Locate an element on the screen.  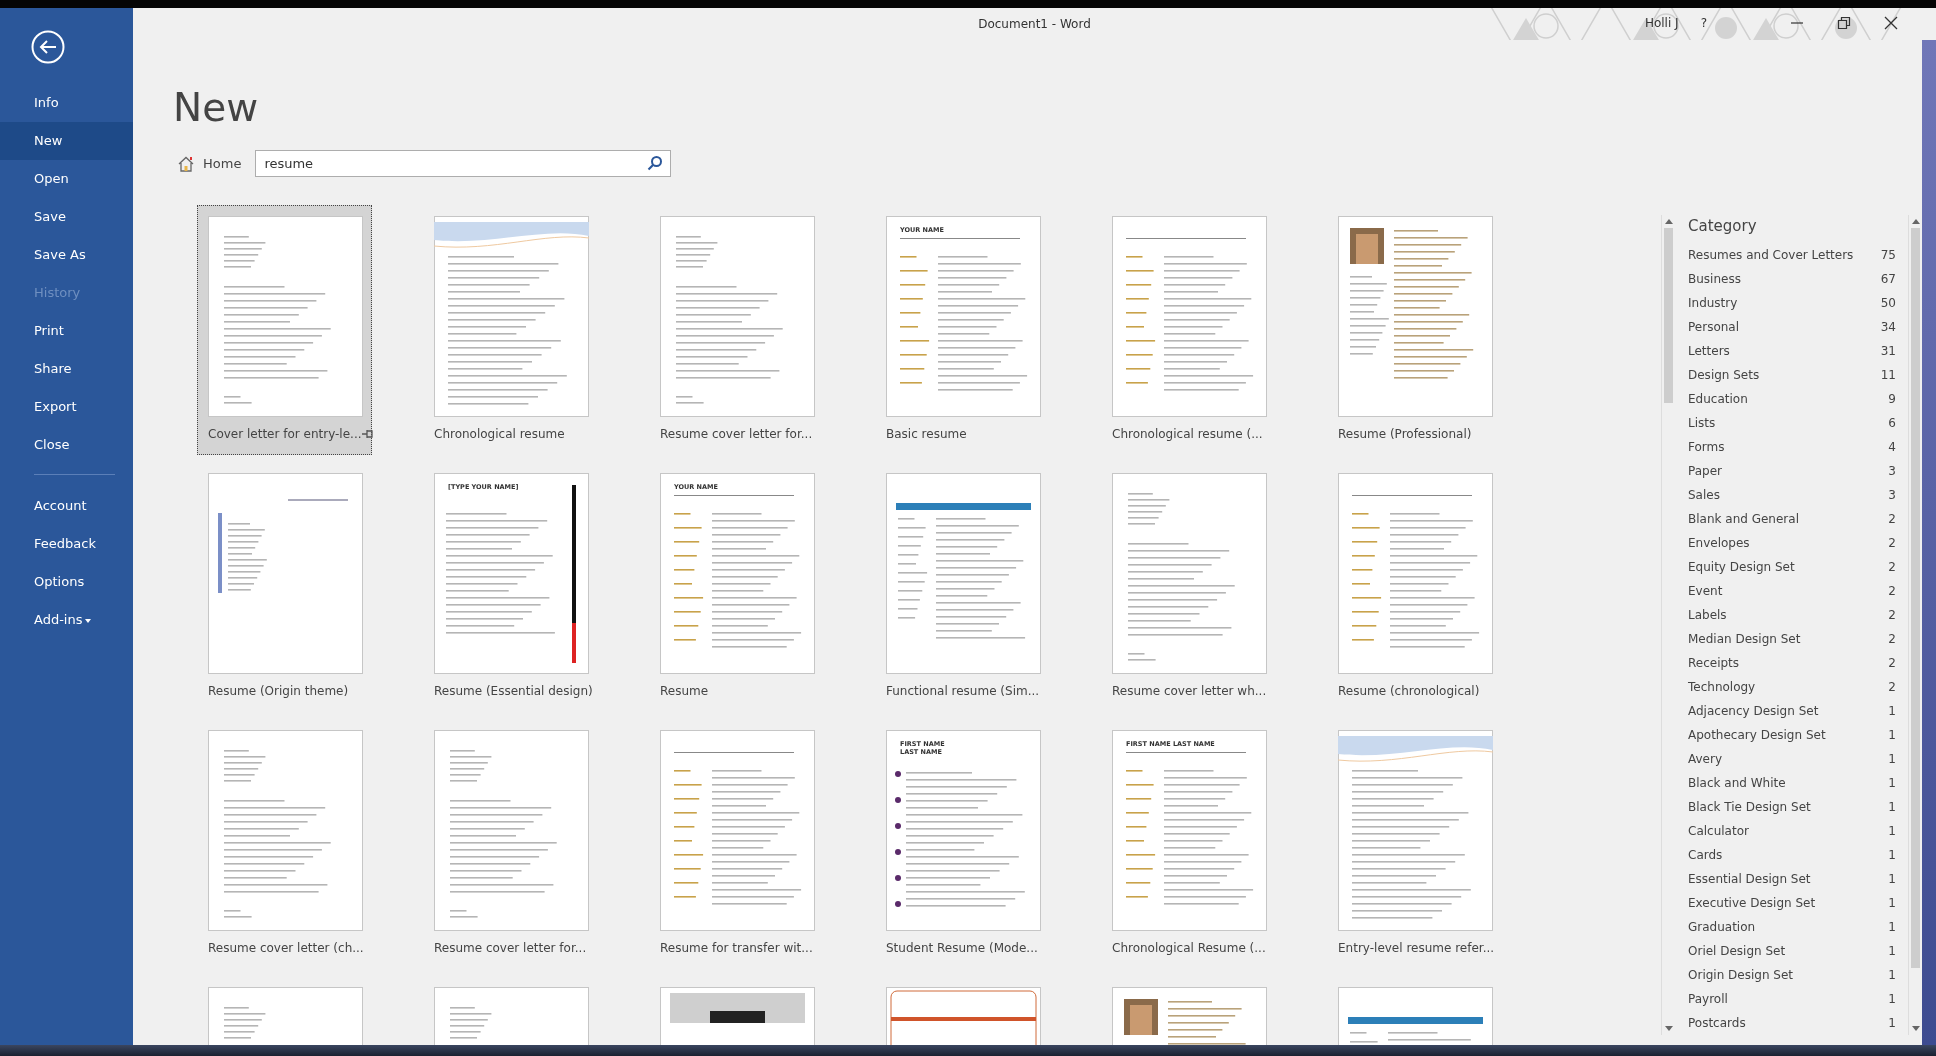
category-item: Labels is located at coordinates (1707, 615).